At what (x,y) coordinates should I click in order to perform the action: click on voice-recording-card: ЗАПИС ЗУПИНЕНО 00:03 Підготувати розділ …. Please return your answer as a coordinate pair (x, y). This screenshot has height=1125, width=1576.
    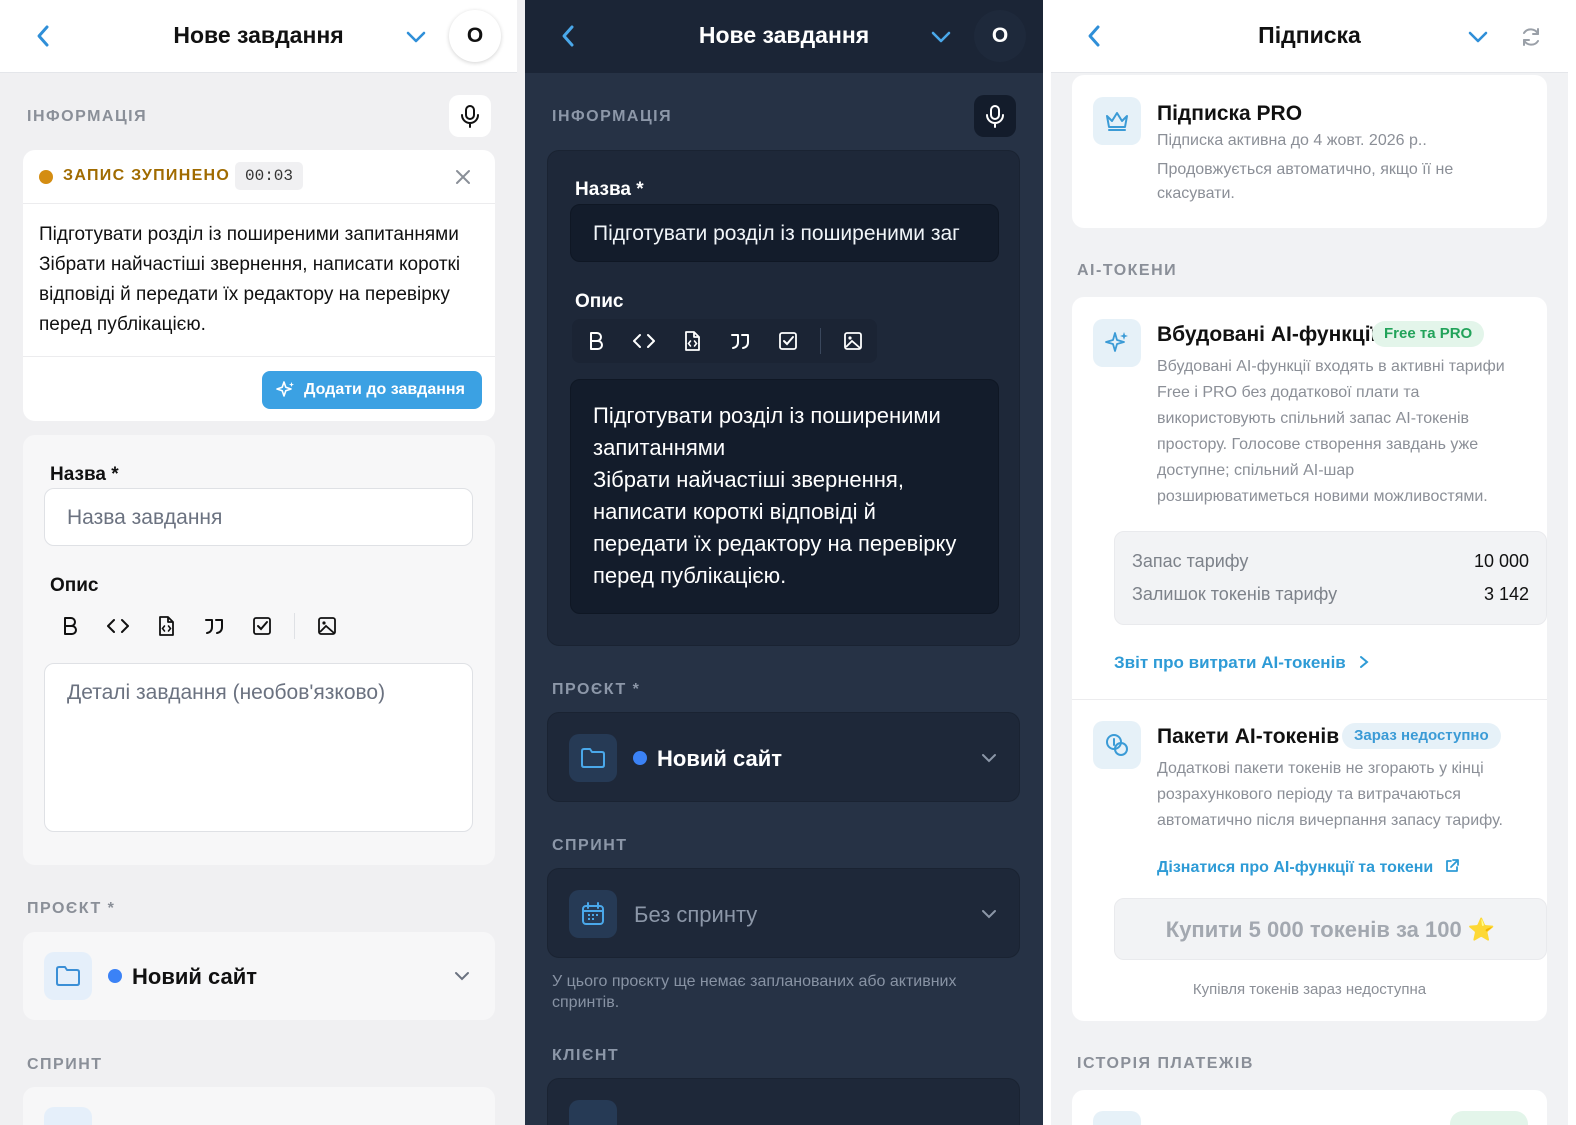
    Looking at the image, I should click on (259, 285).